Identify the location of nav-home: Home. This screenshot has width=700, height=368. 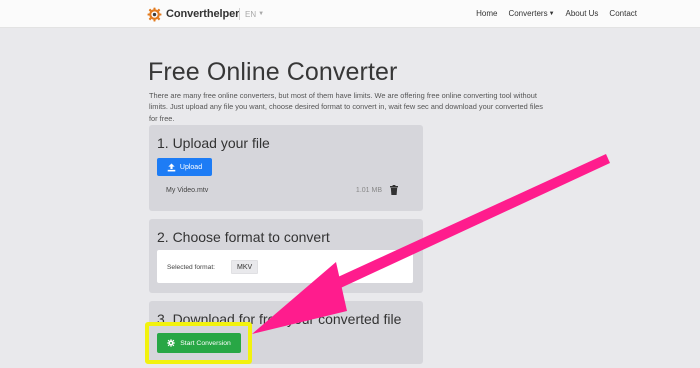
(486, 13).